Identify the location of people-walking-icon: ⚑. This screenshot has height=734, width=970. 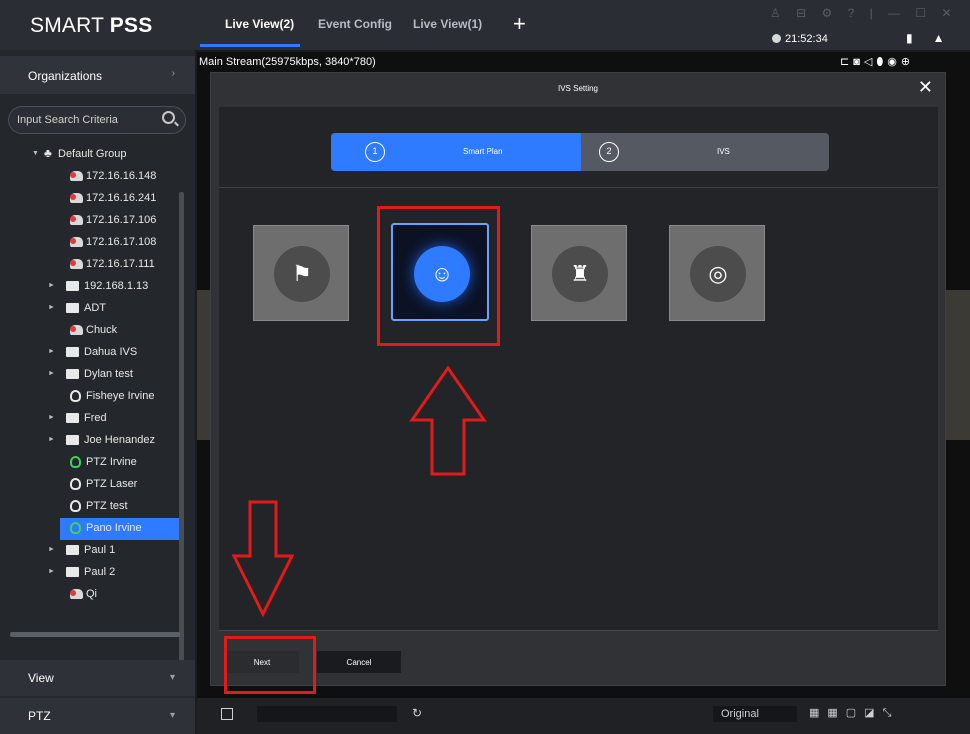
(302, 274).